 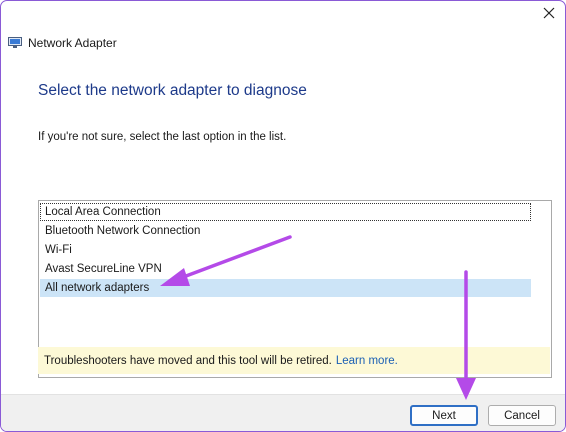 I want to click on window-title: Network Adapter, so click(x=72, y=43).